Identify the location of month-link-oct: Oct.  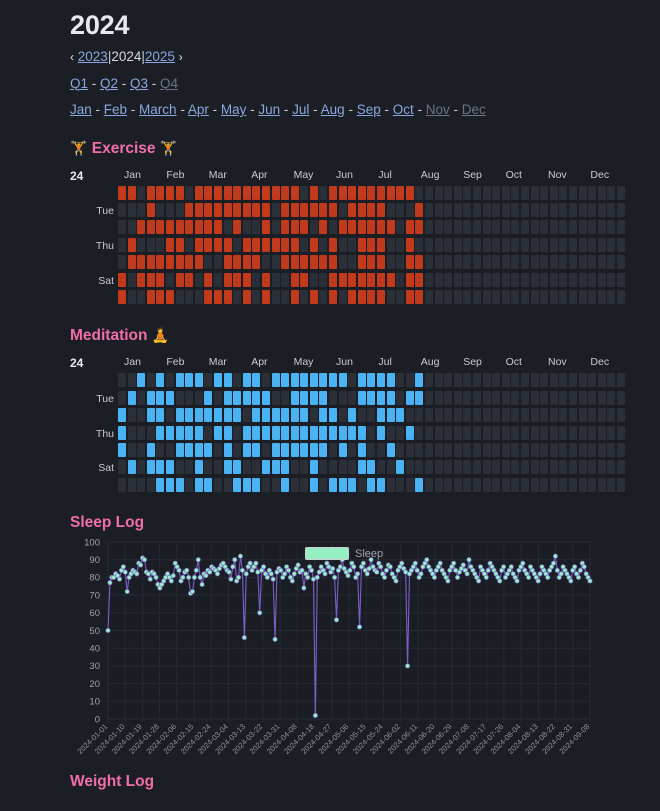
(403, 109).